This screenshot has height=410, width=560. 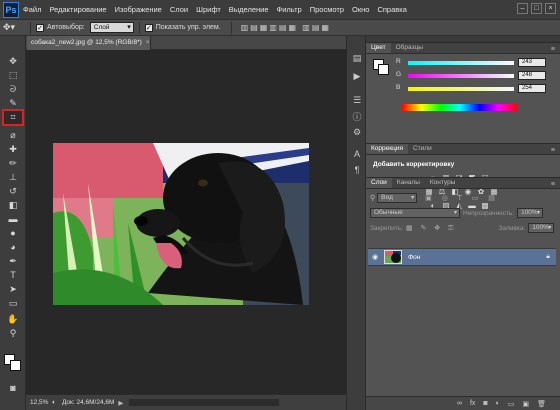 What do you see at coordinates (13, 261) in the screenshot?
I see `pen-tool-icon: ✒` at bounding box center [13, 261].